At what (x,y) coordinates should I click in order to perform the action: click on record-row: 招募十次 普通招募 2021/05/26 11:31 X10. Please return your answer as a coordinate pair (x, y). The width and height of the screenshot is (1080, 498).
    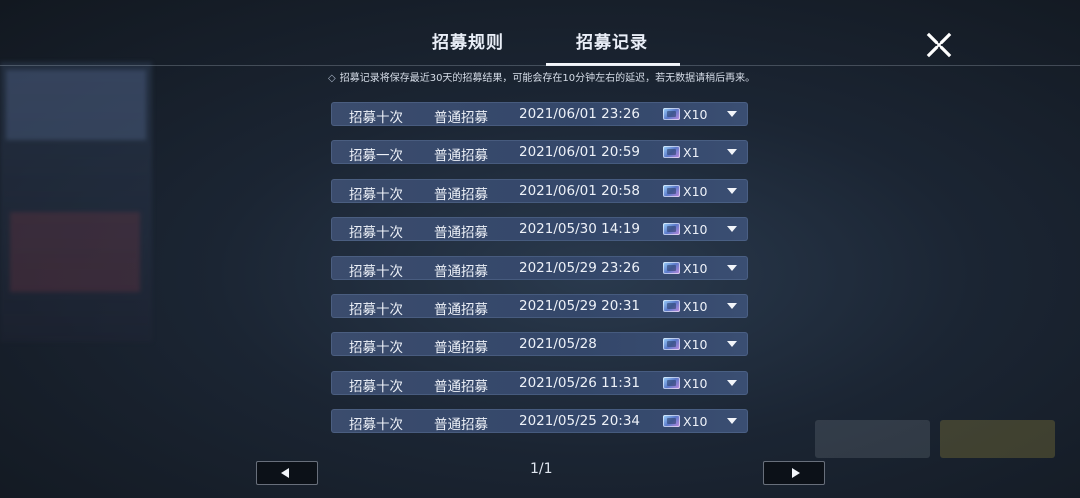
    Looking at the image, I should click on (539, 383).